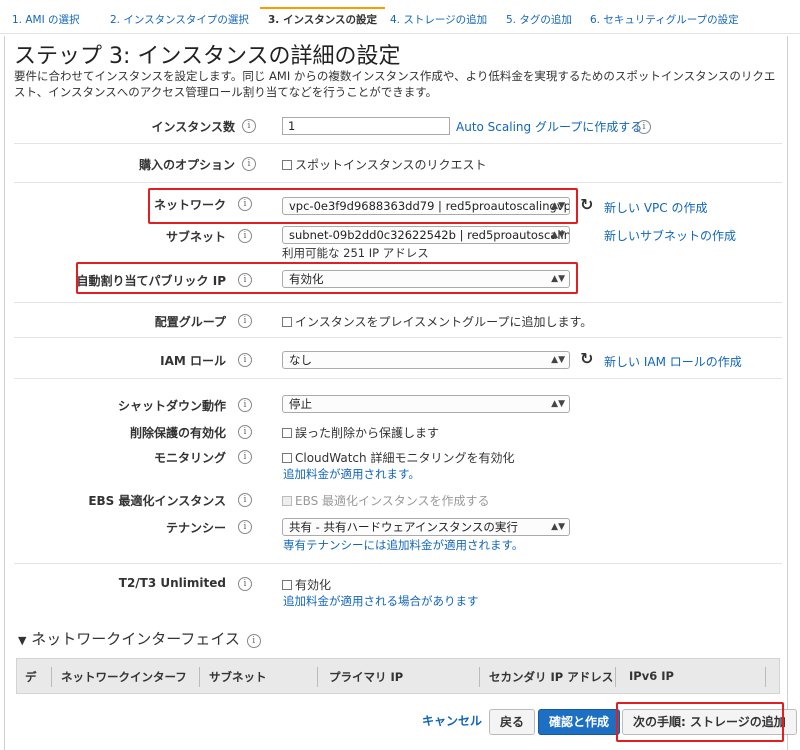  What do you see at coordinates (549, 126) in the screenshot?
I see `auto-scaling-link: Auto Scaling グループに作成する` at bounding box center [549, 126].